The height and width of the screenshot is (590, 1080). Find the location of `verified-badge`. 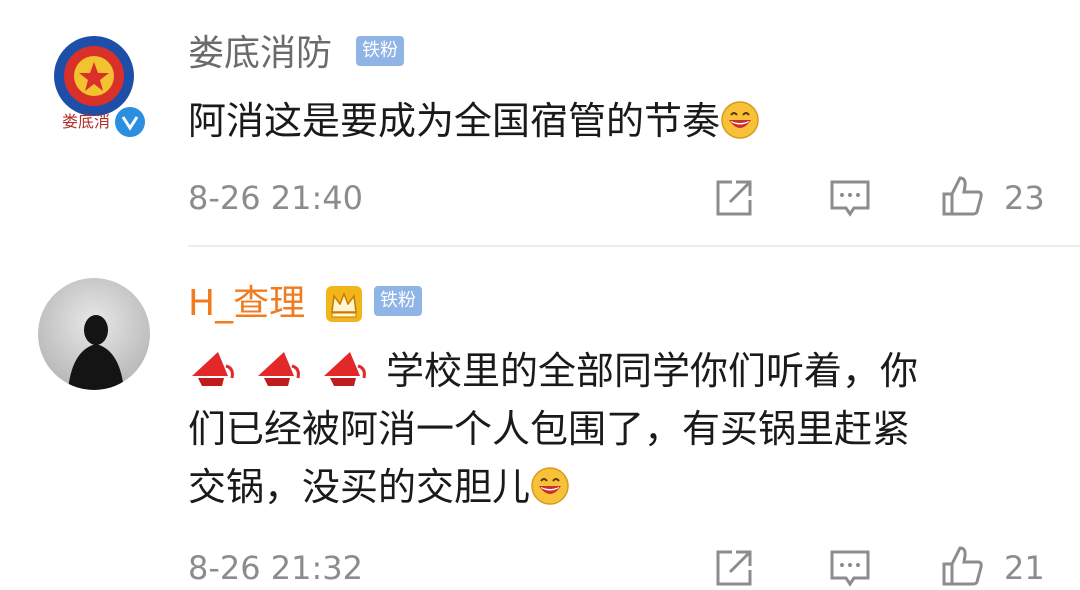

verified-badge is located at coordinates (130, 122).